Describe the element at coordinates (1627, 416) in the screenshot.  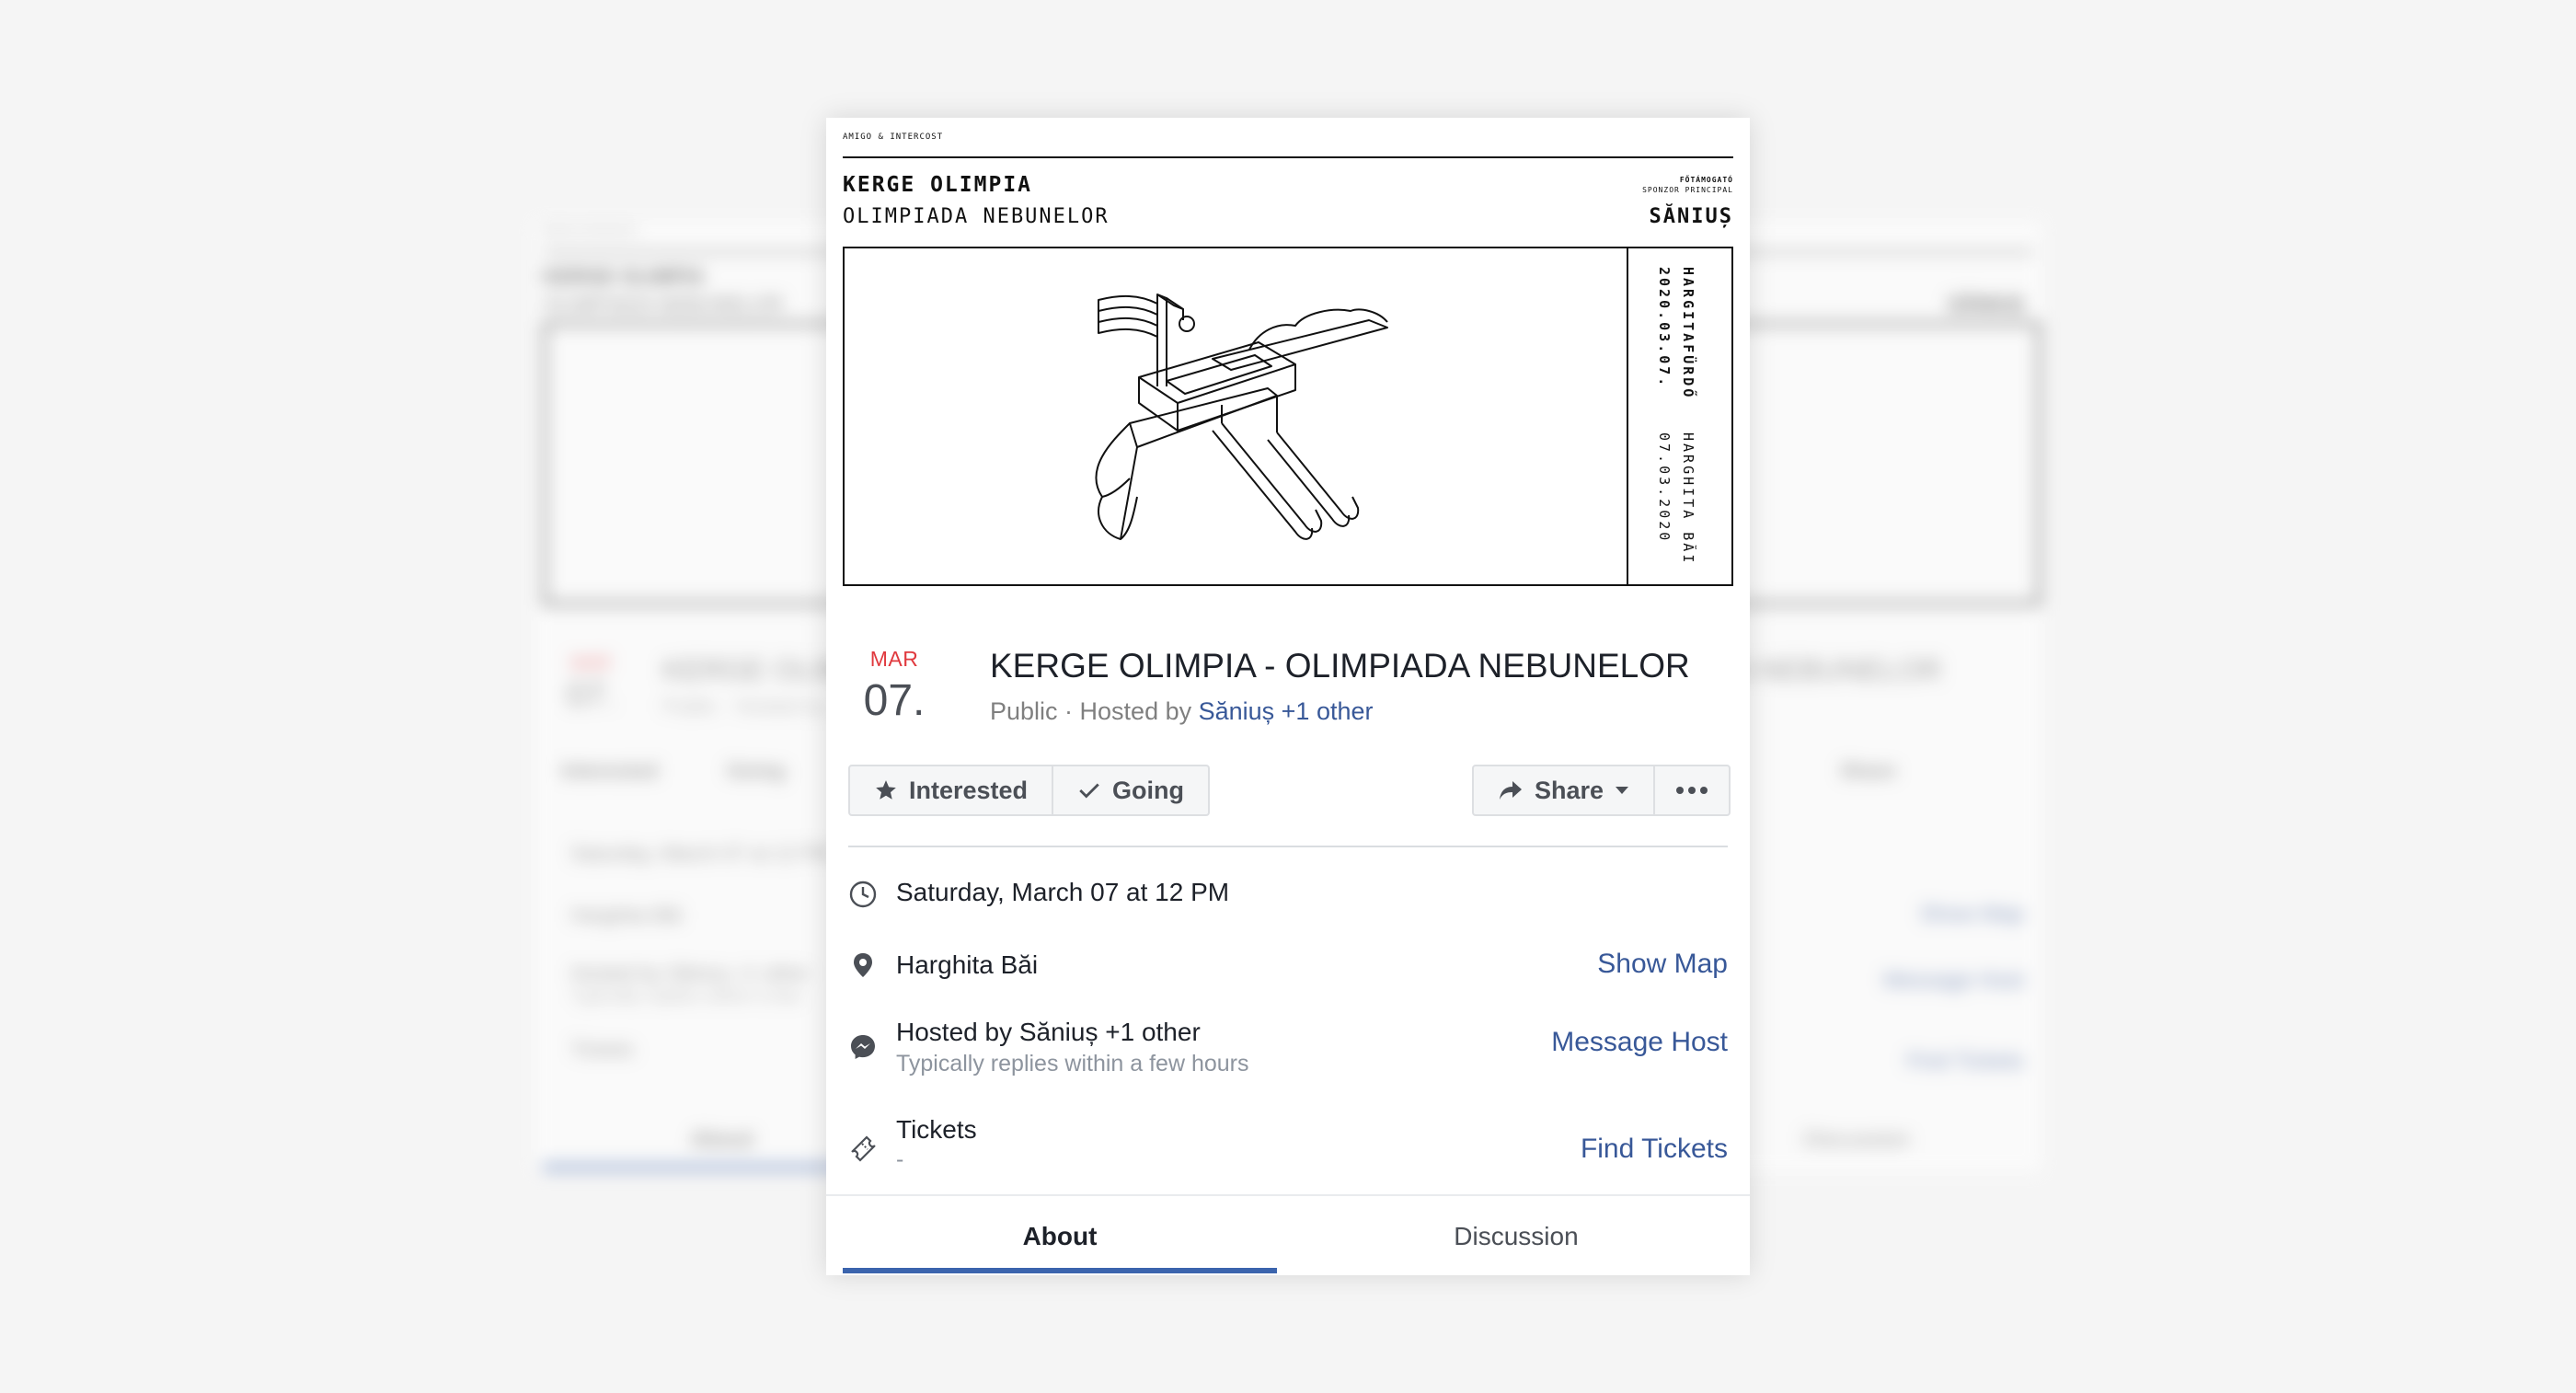
I see `poster-divider` at that location.